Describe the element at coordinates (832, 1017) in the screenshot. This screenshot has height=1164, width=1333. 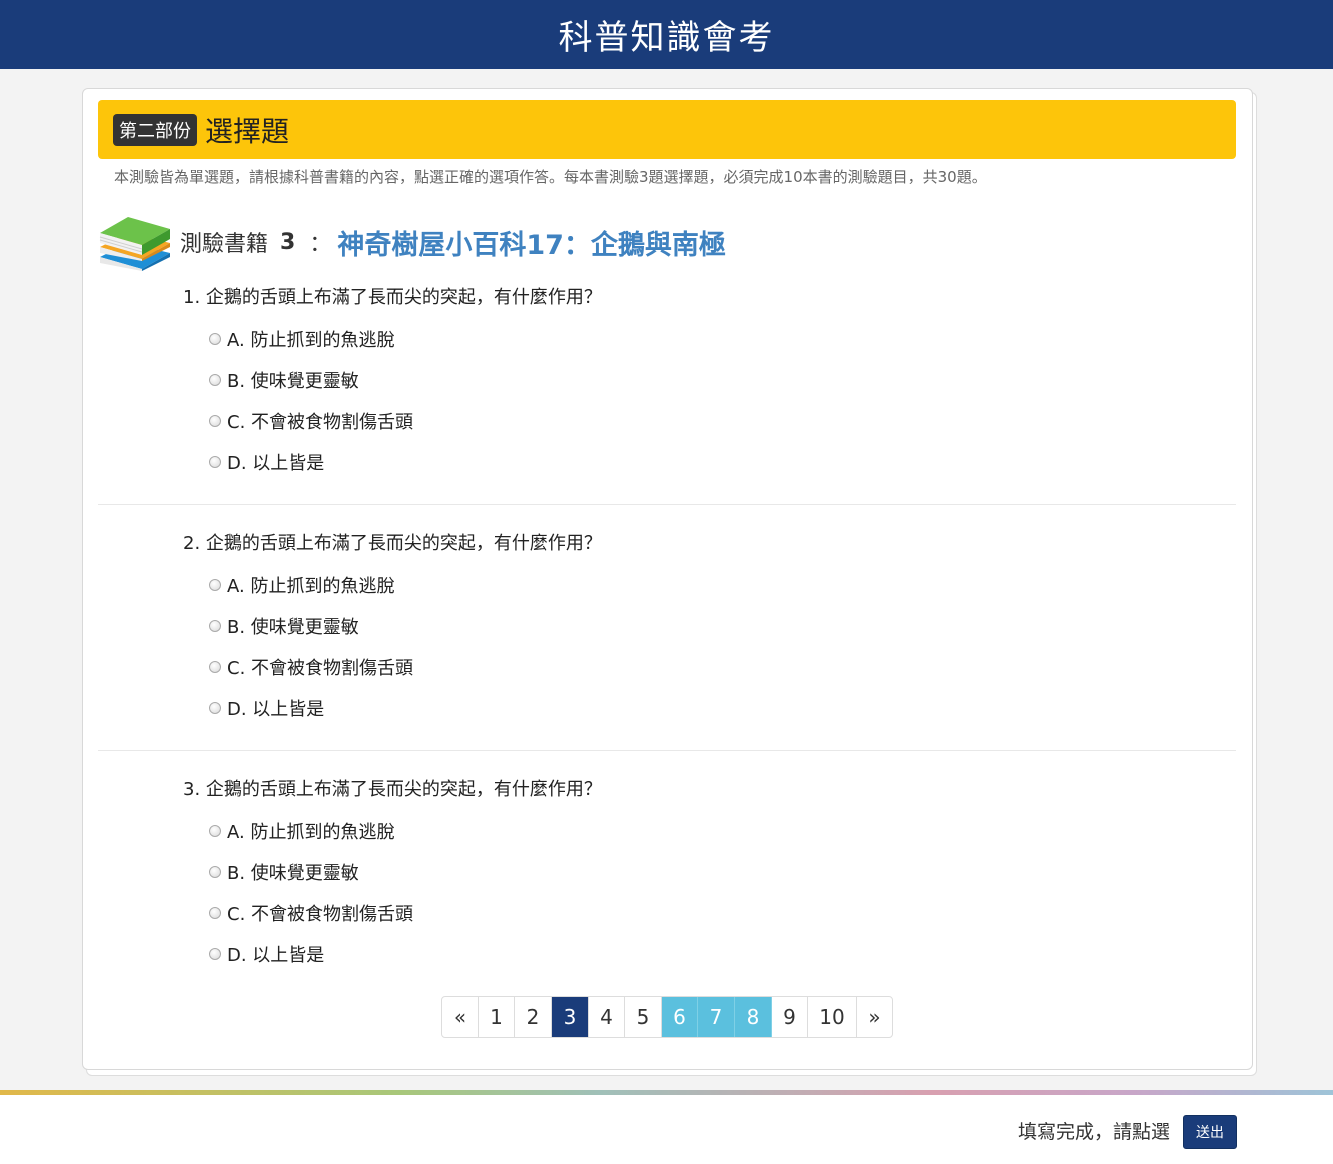
I see `page-link: 10` at that location.